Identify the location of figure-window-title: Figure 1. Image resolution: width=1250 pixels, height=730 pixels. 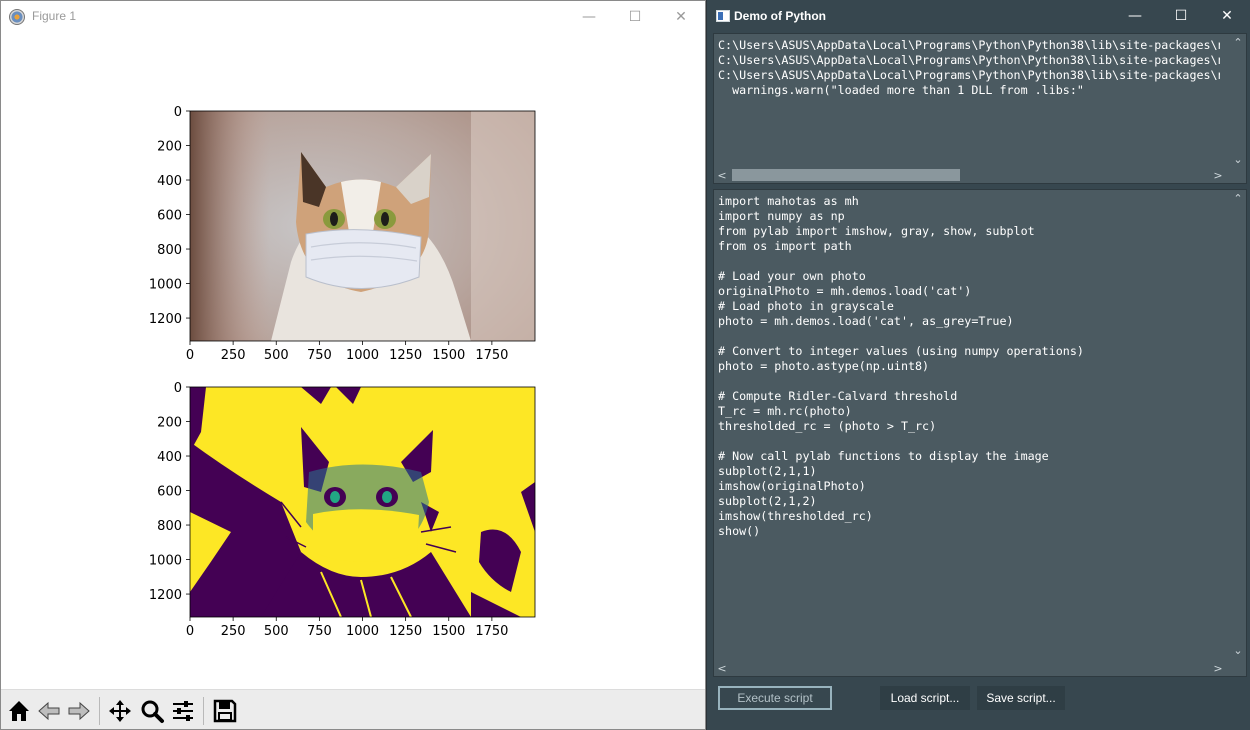
(54, 16).